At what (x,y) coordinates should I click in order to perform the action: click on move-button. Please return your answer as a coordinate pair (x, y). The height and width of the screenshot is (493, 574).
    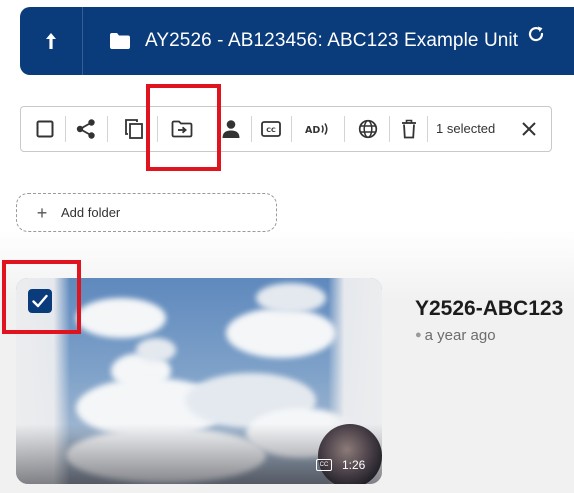
    Looking at the image, I should click on (182, 129).